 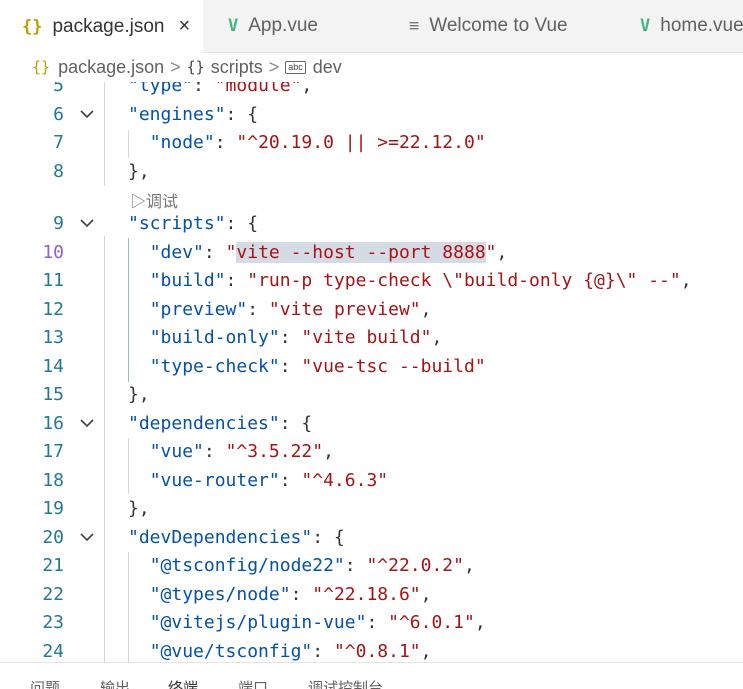 What do you see at coordinates (317, 622) in the screenshot?
I see `code-text: "@vitejs/plugin-vue": "^6.0.1",` at bounding box center [317, 622].